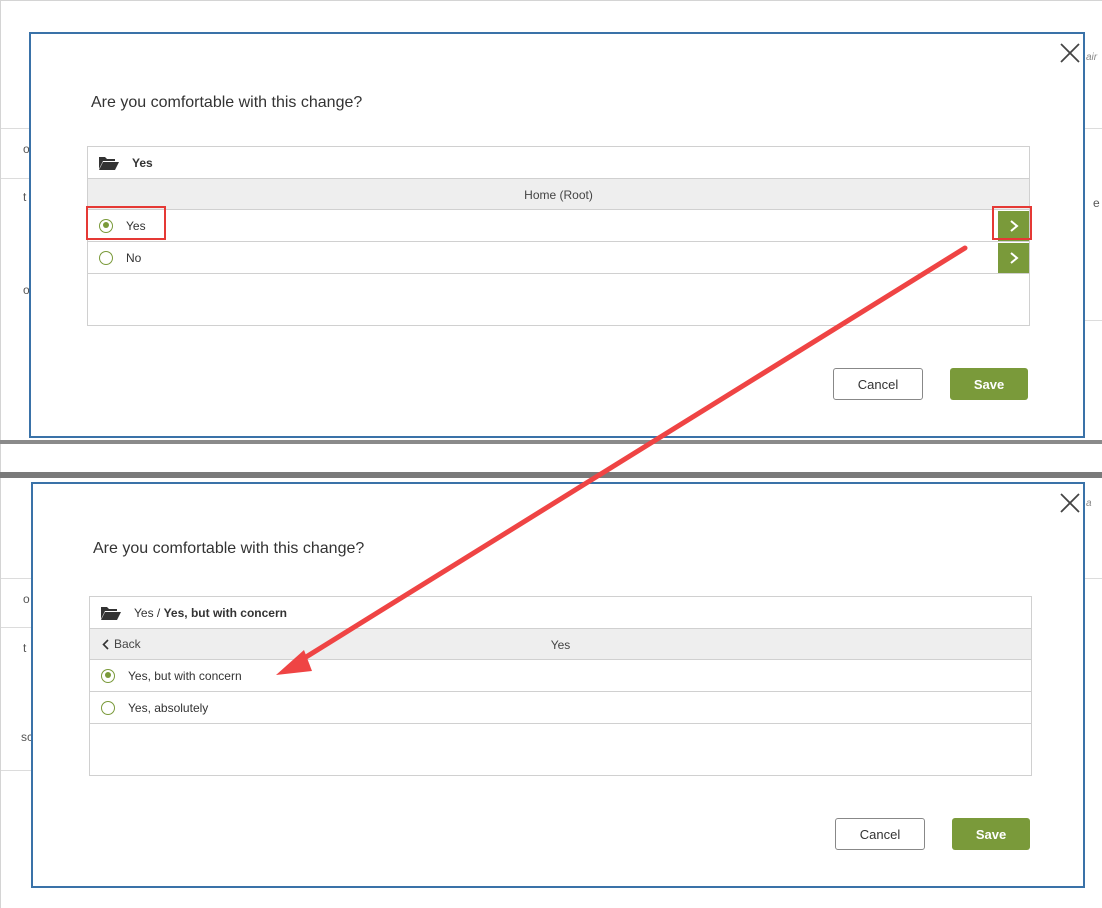 The height and width of the screenshot is (908, 1102). Describe the element at coordinates (558, 258) in the screenshot. I see `option-no: No` at that location.